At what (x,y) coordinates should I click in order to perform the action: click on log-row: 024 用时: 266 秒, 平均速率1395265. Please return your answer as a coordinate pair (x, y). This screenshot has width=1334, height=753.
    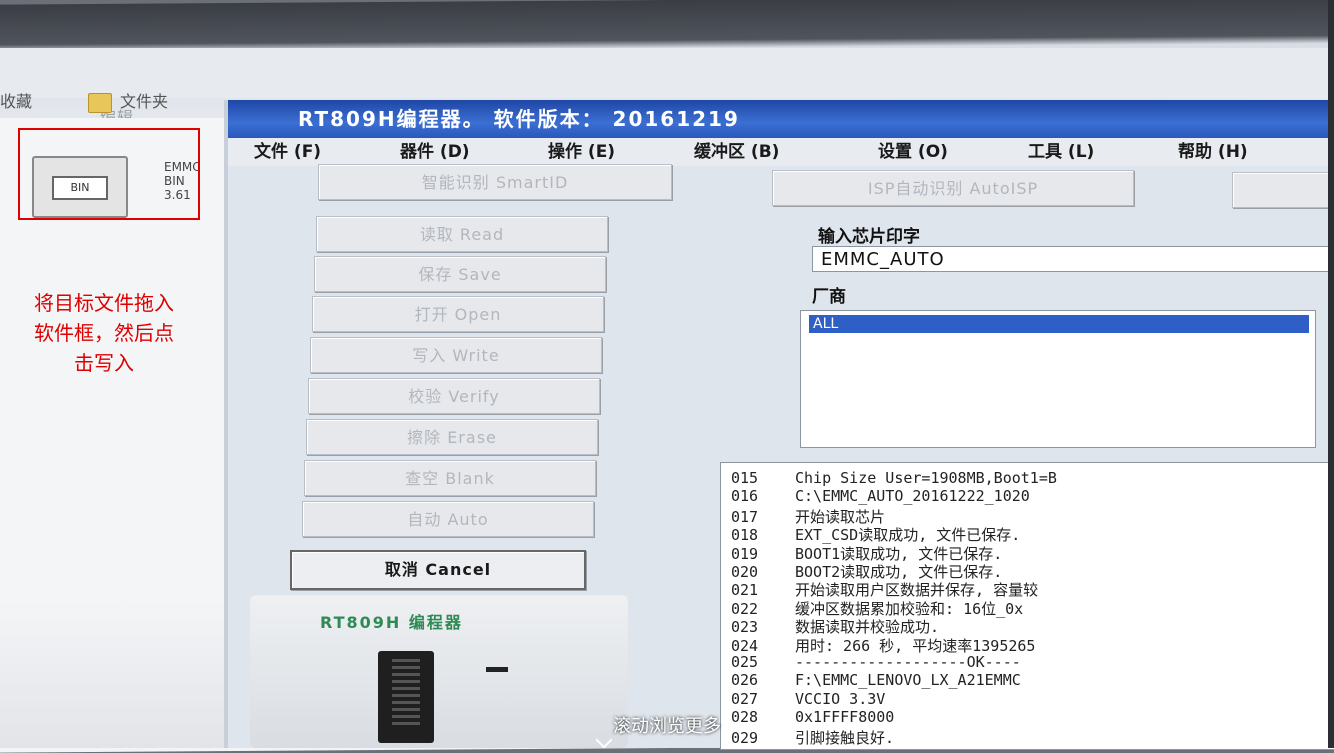
    Looking at the image, I should click on (878, 645).